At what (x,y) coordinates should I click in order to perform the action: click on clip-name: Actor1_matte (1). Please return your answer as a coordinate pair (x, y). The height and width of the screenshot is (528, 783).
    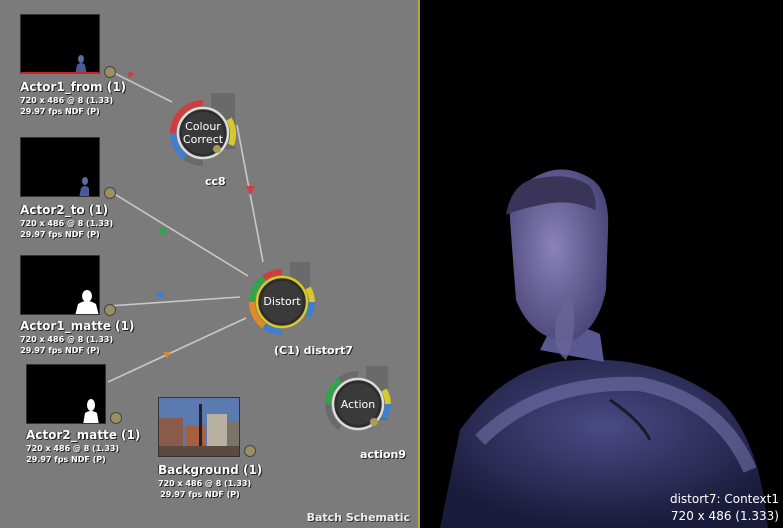
    Looking at the image, I should click on (77, 326).